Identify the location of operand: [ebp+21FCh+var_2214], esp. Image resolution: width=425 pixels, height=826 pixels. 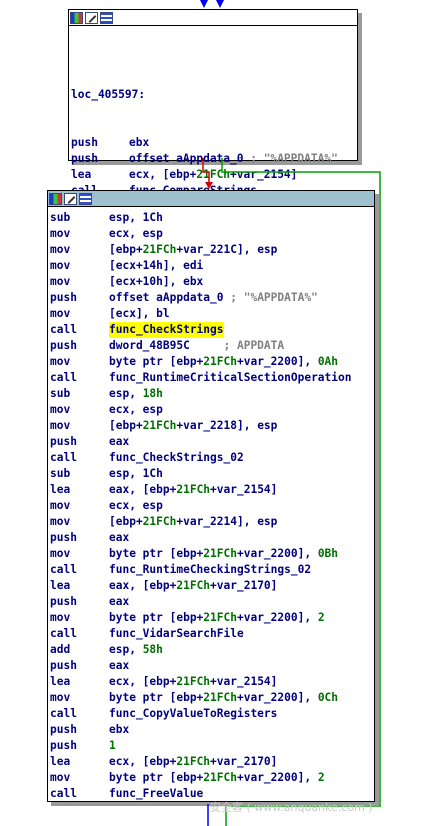
(193, 522).